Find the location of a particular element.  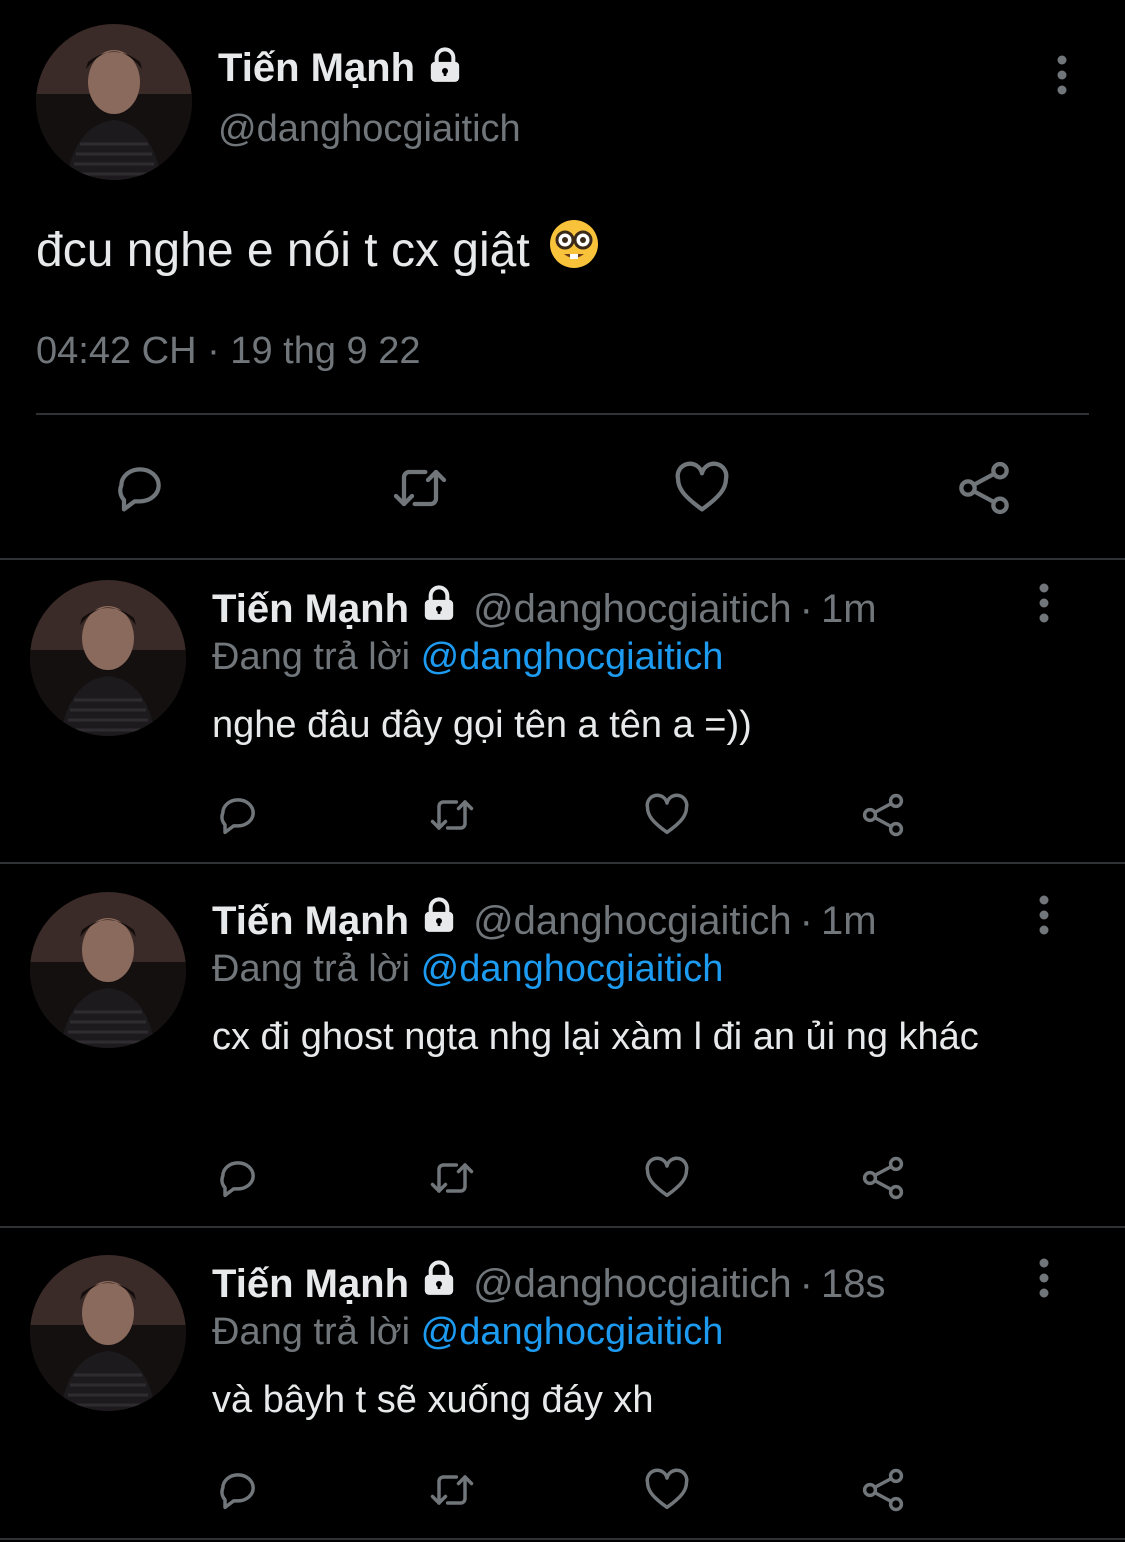

tweet-actions is located at coordinates (562, 488).